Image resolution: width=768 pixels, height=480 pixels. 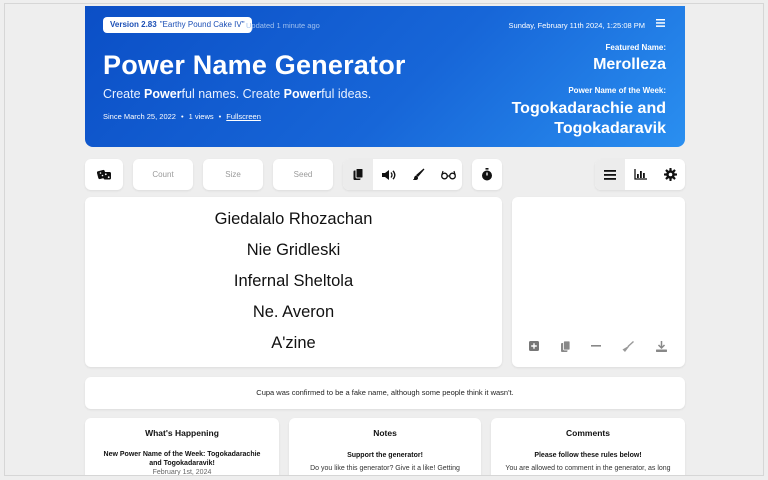 I want to click on gear-icon, so click(x=670, y=174).